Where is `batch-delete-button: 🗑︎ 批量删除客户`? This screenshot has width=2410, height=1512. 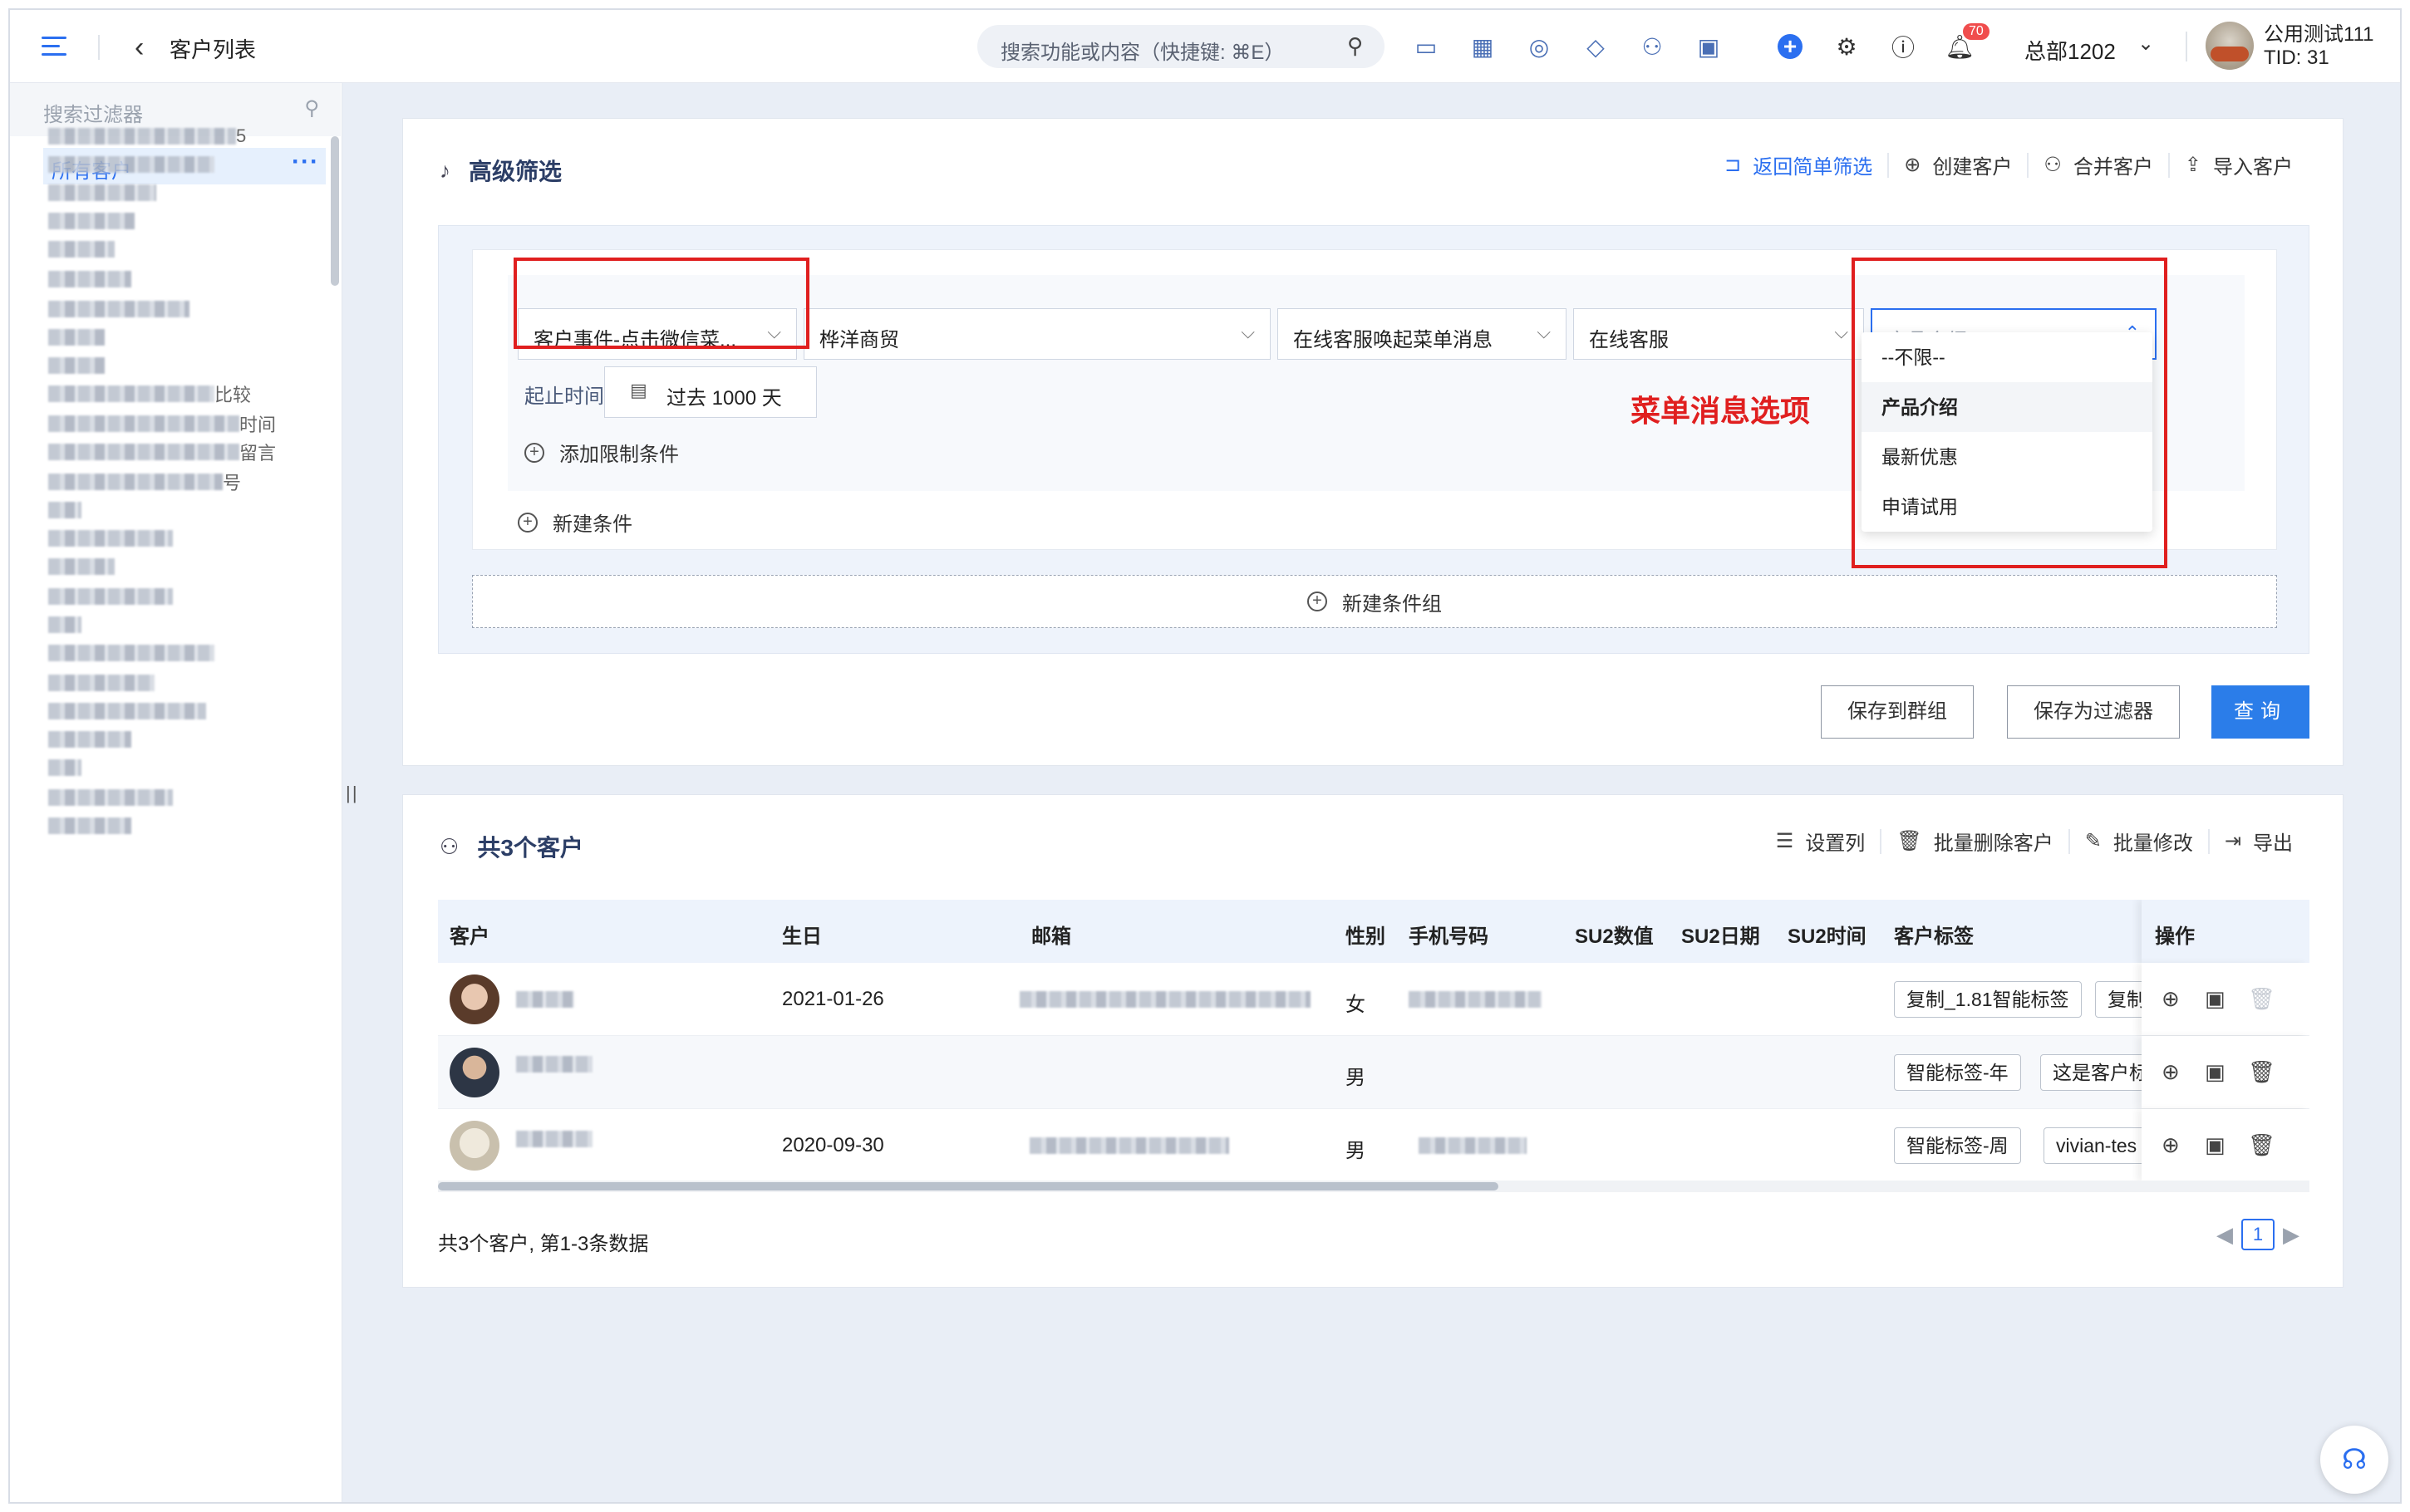
batch-delete-button: 🗑︎ 批量删除客户 is located at coordinates (1974, 841).